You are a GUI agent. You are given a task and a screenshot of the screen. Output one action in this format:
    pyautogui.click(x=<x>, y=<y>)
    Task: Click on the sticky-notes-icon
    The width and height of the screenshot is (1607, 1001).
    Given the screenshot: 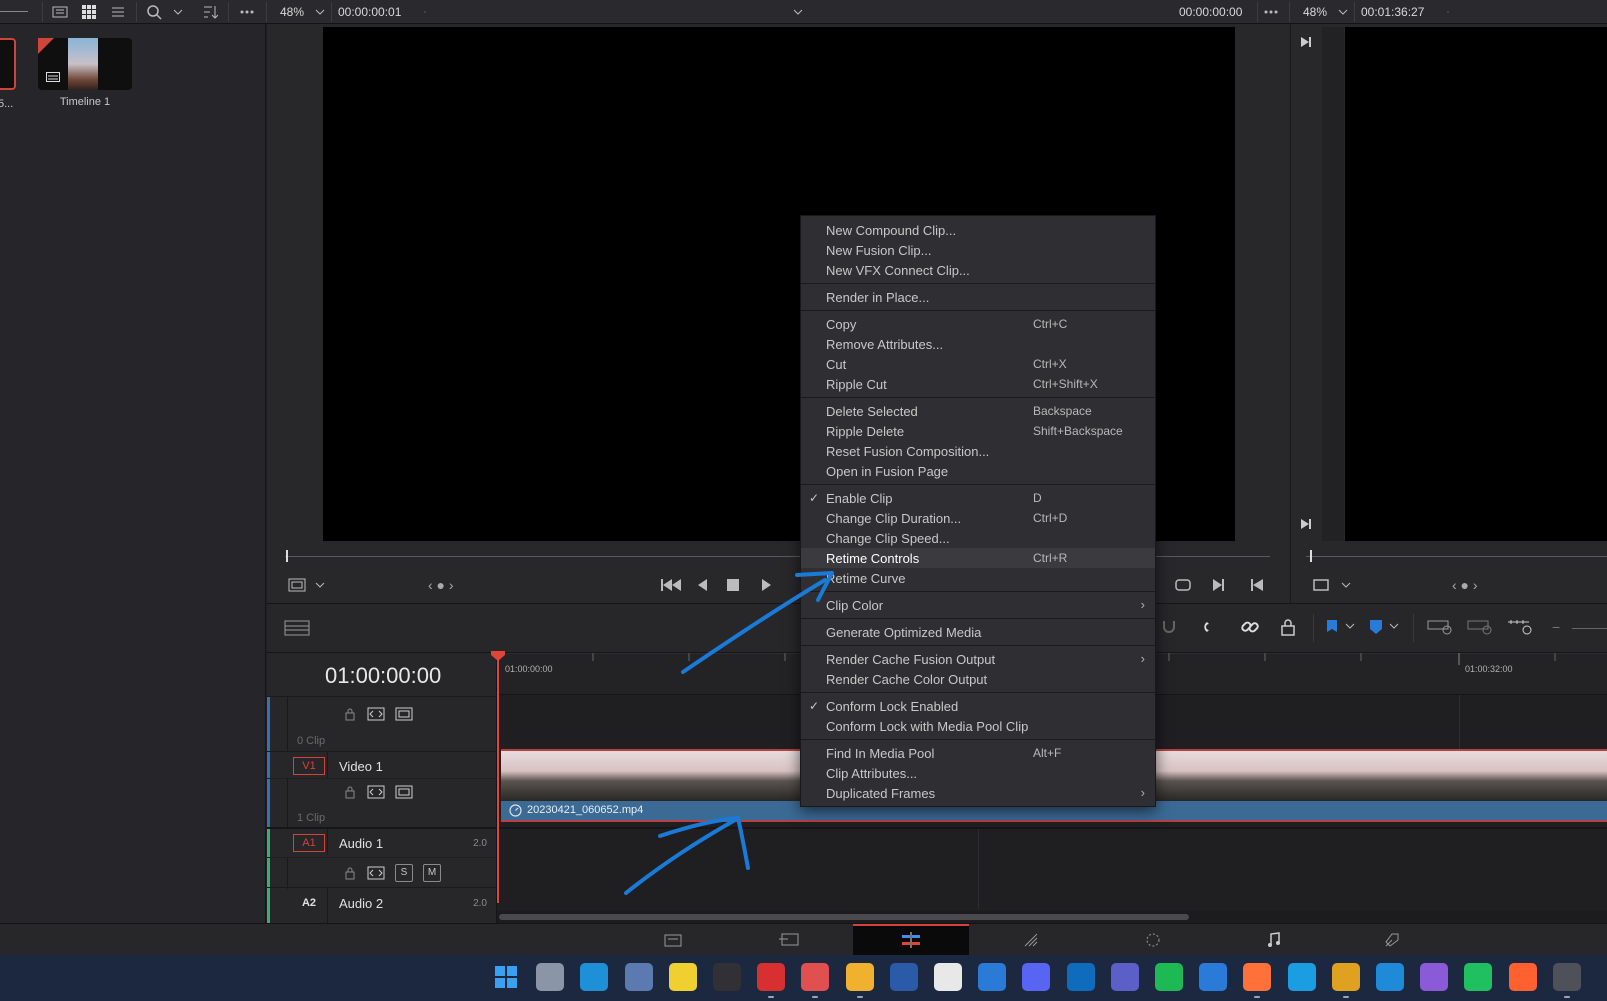 What is the action you would take?
    pyautogui.click(x=683, y=977)
    